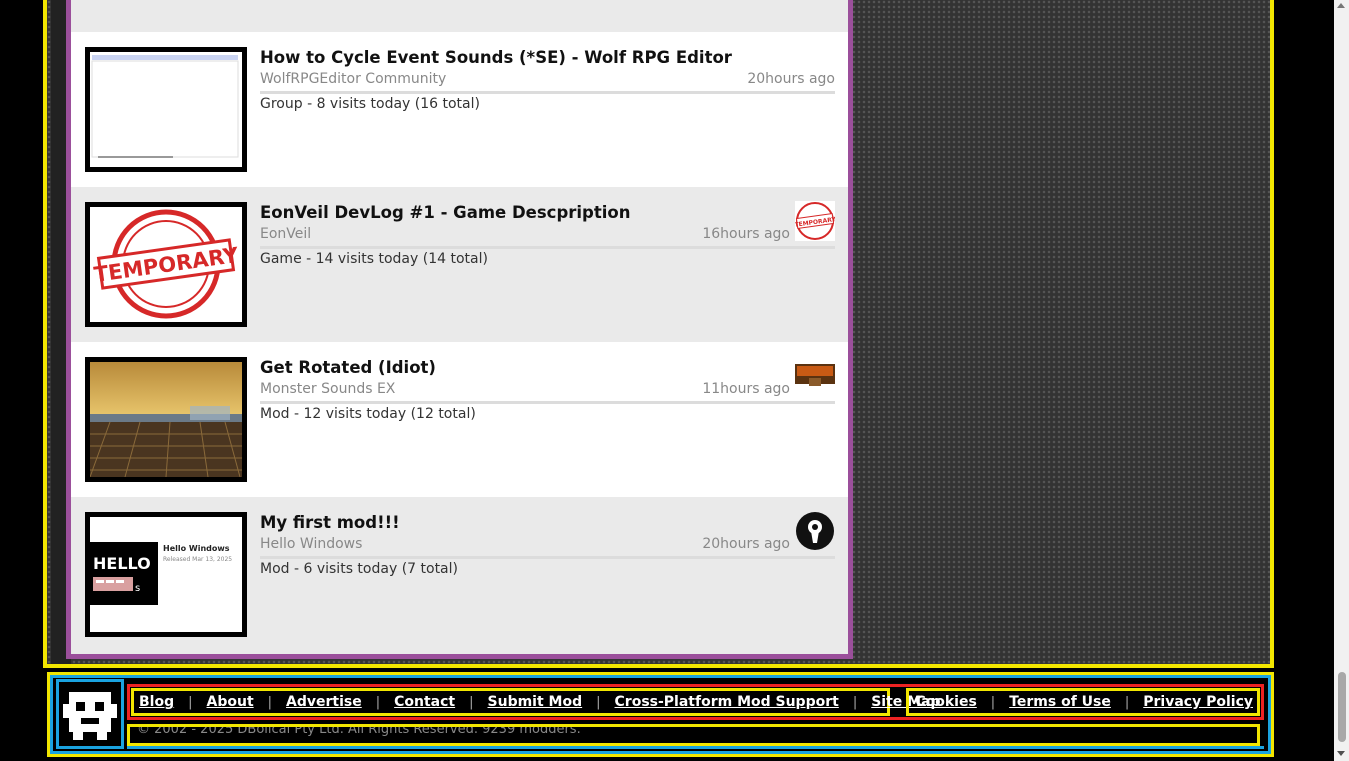 This screenshot has height=761, width=1349. I want to click on footer-link-advertise: Advertise, so click(324, 702).